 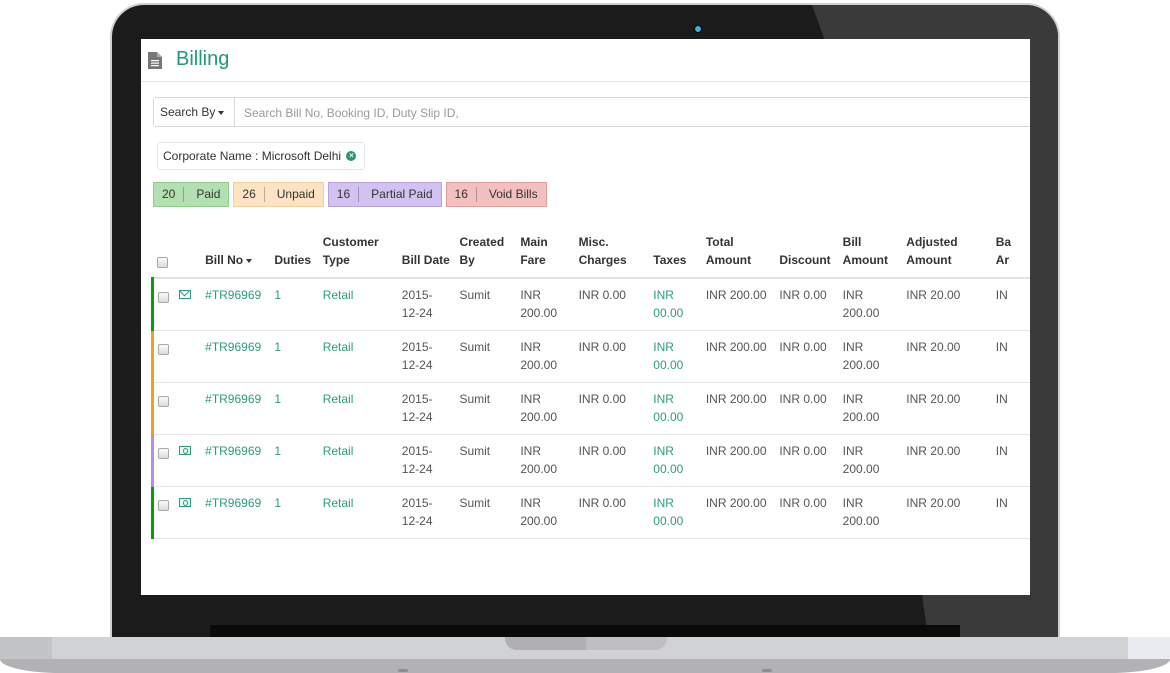 What do you see at coordinates (738, 254) in the screenshot?
I see `column-header-total-amount: Total Amount` at bounding box center [738, 254].